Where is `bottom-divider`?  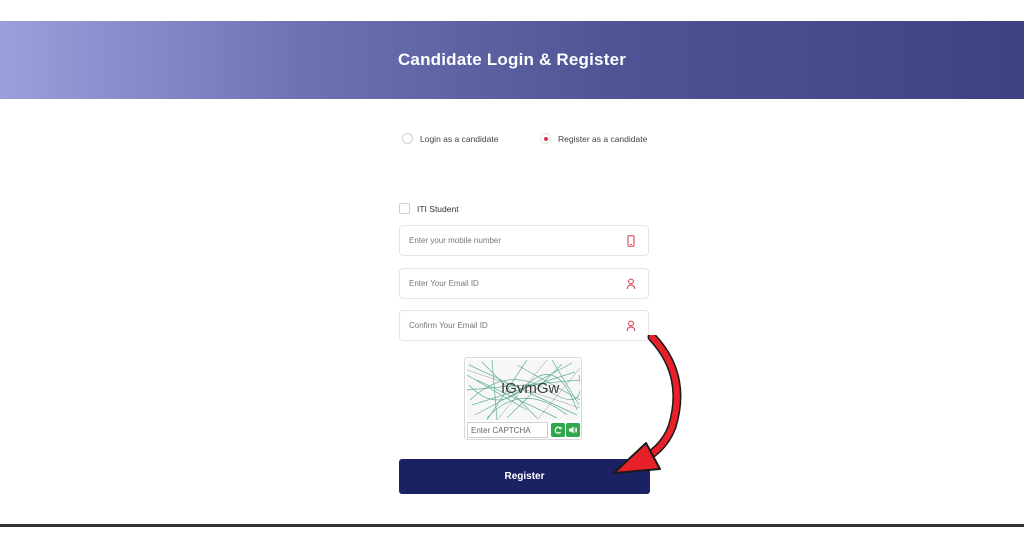 bottom-divider is located at coordinates (512, 525).